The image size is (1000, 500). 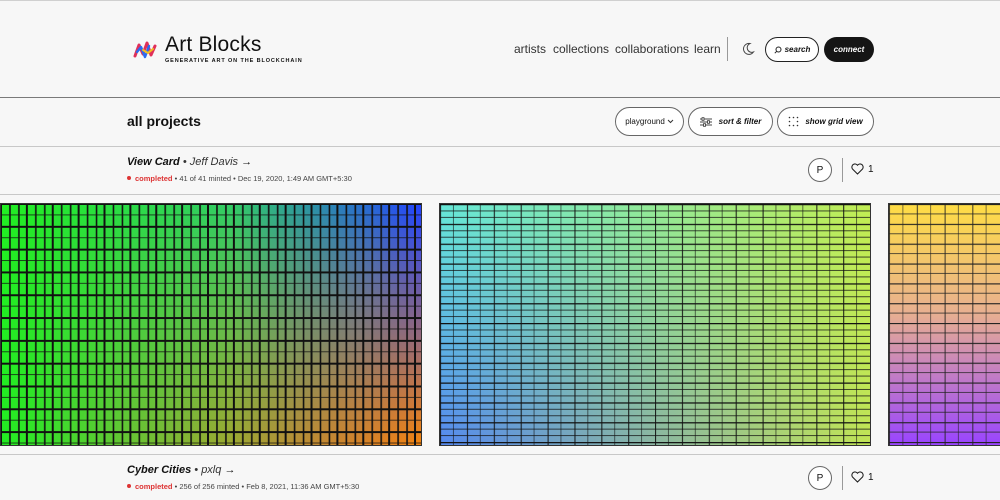 What do you see at coordinates (164, 121) in the screenshot?
I see `page-title: all projects` at bounding box center [164, 121].